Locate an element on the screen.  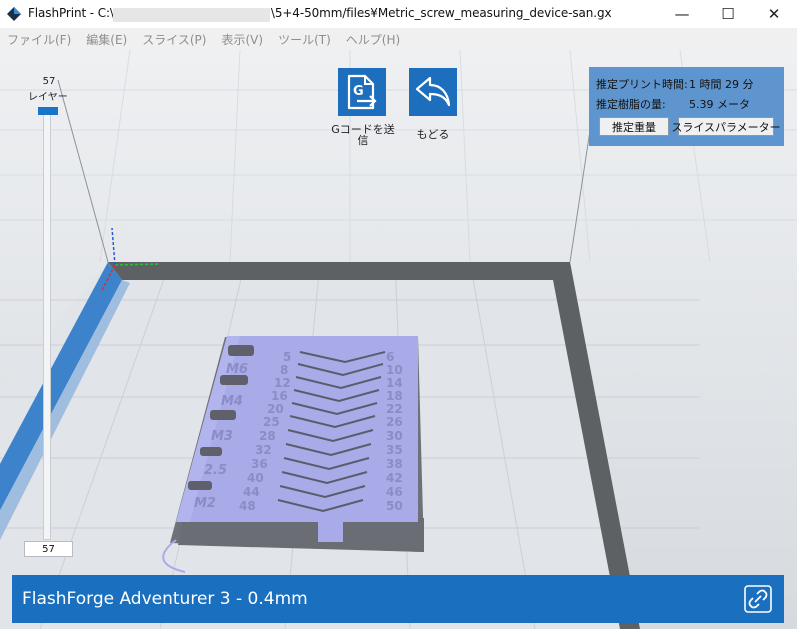
svg-text: 40 is located at coordinates (255, 478).